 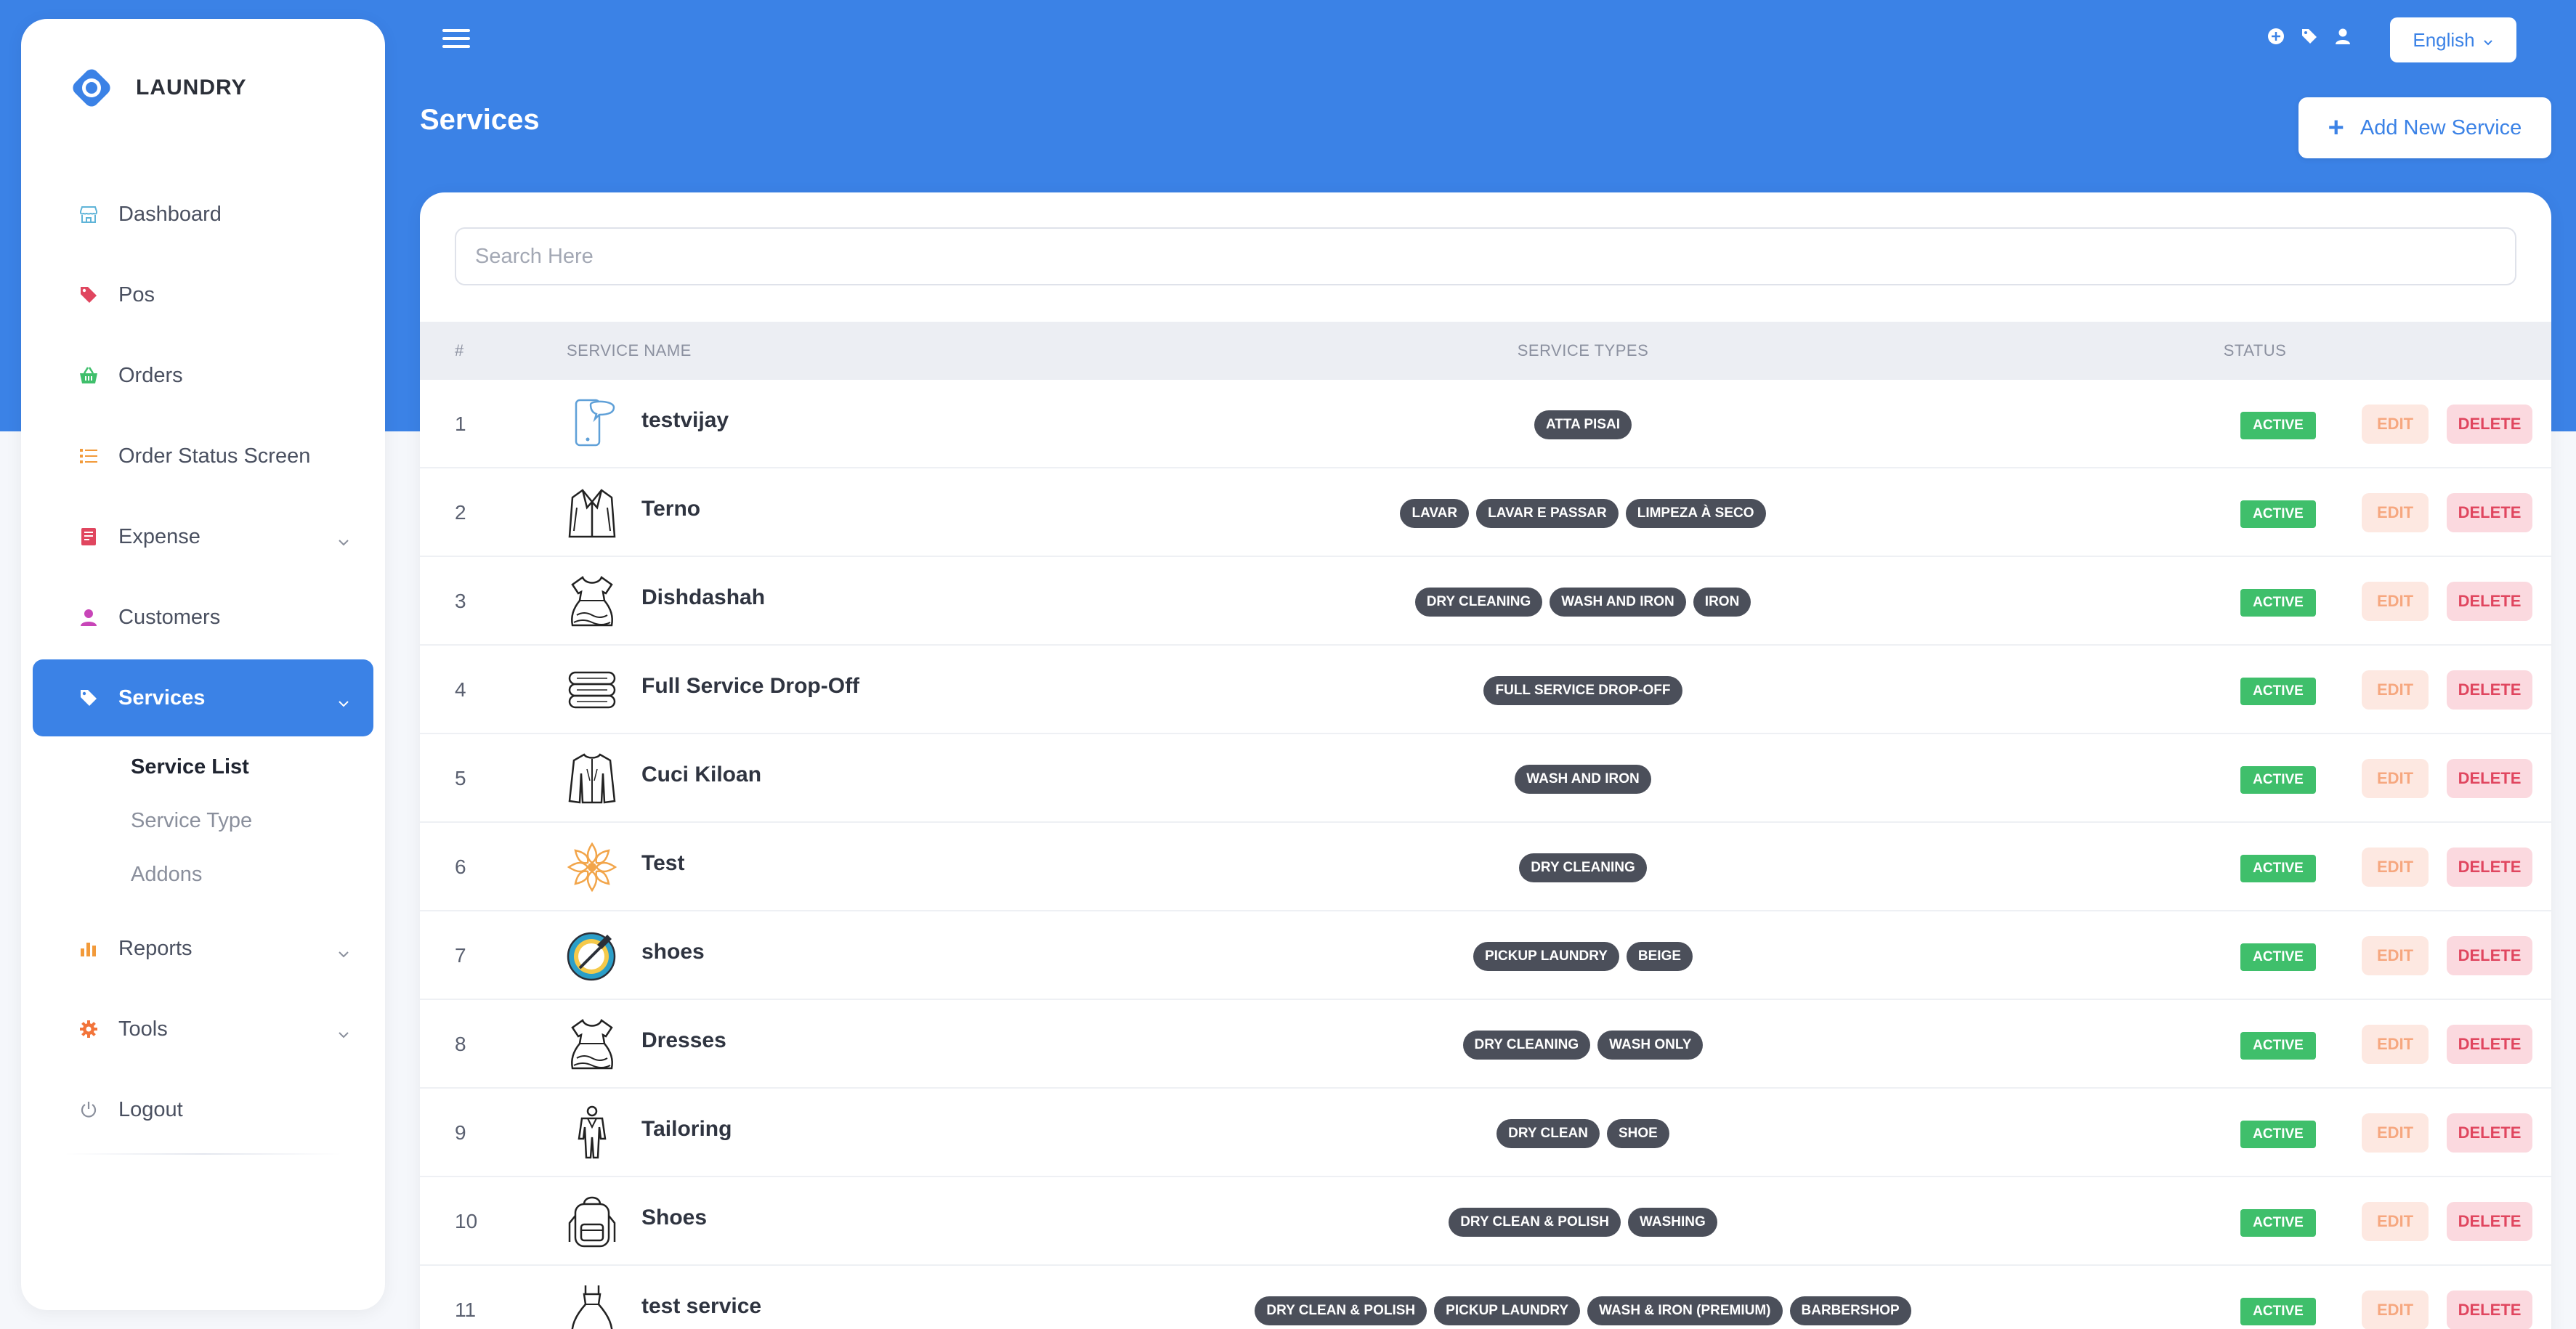 What do you see at coordinates (203, 617) in the screenshot?
I see `sidebar-item-customers: Customers` at bounding box center [203, 617].